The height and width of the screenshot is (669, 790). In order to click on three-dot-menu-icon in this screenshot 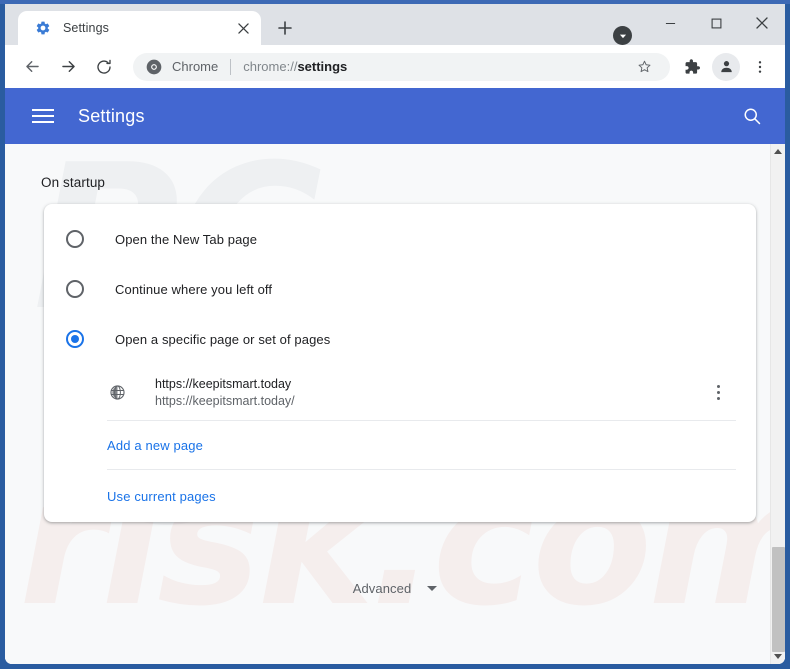, I will do `click(760, 66)`.